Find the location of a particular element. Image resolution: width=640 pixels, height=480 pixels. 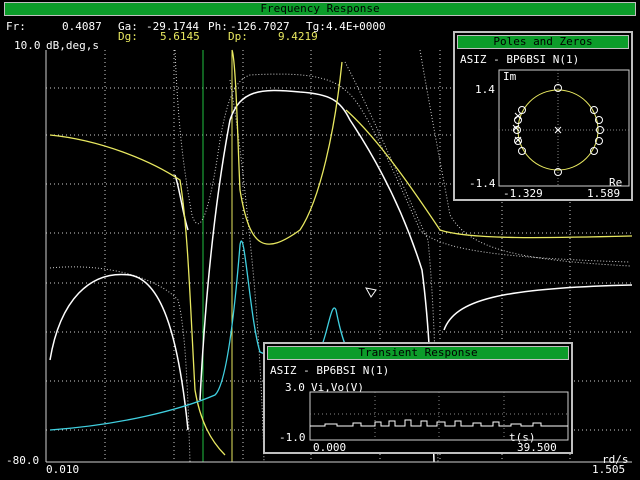

y-max-label: 10.0 is located at coordinates (27, 45).